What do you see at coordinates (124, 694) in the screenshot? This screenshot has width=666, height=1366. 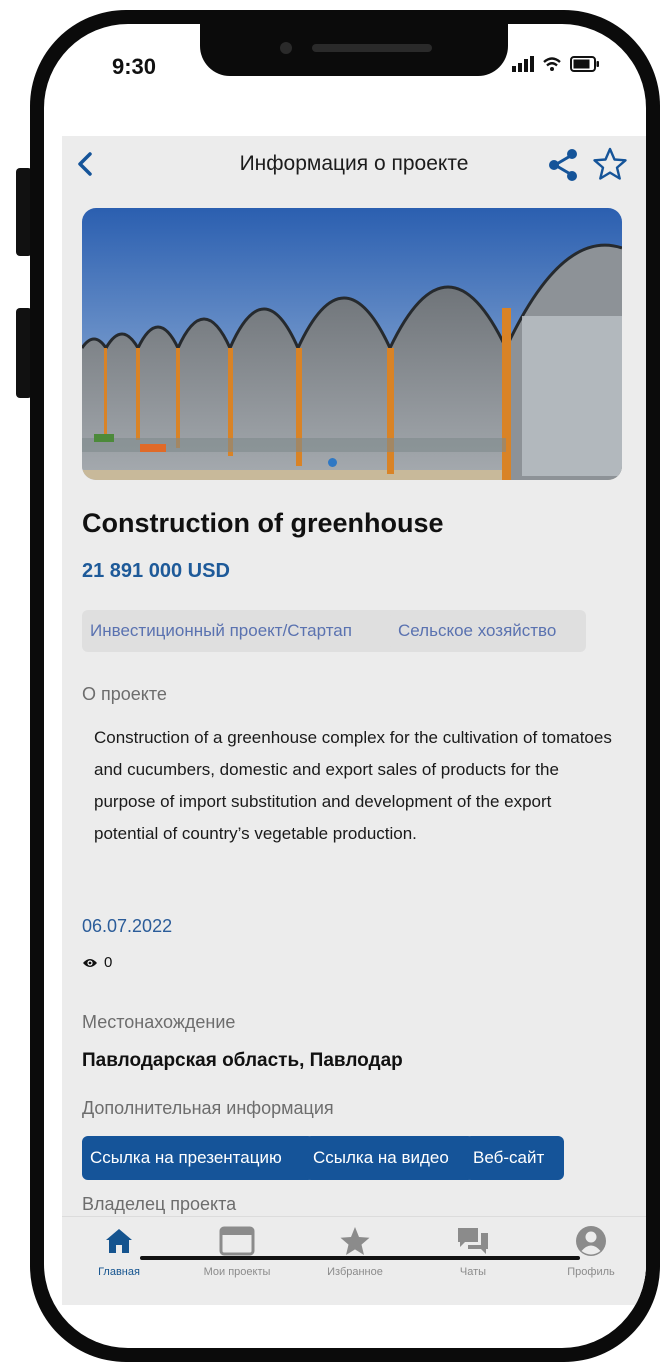 I see `about-label: О проекте` at bounding box center [124, 694].